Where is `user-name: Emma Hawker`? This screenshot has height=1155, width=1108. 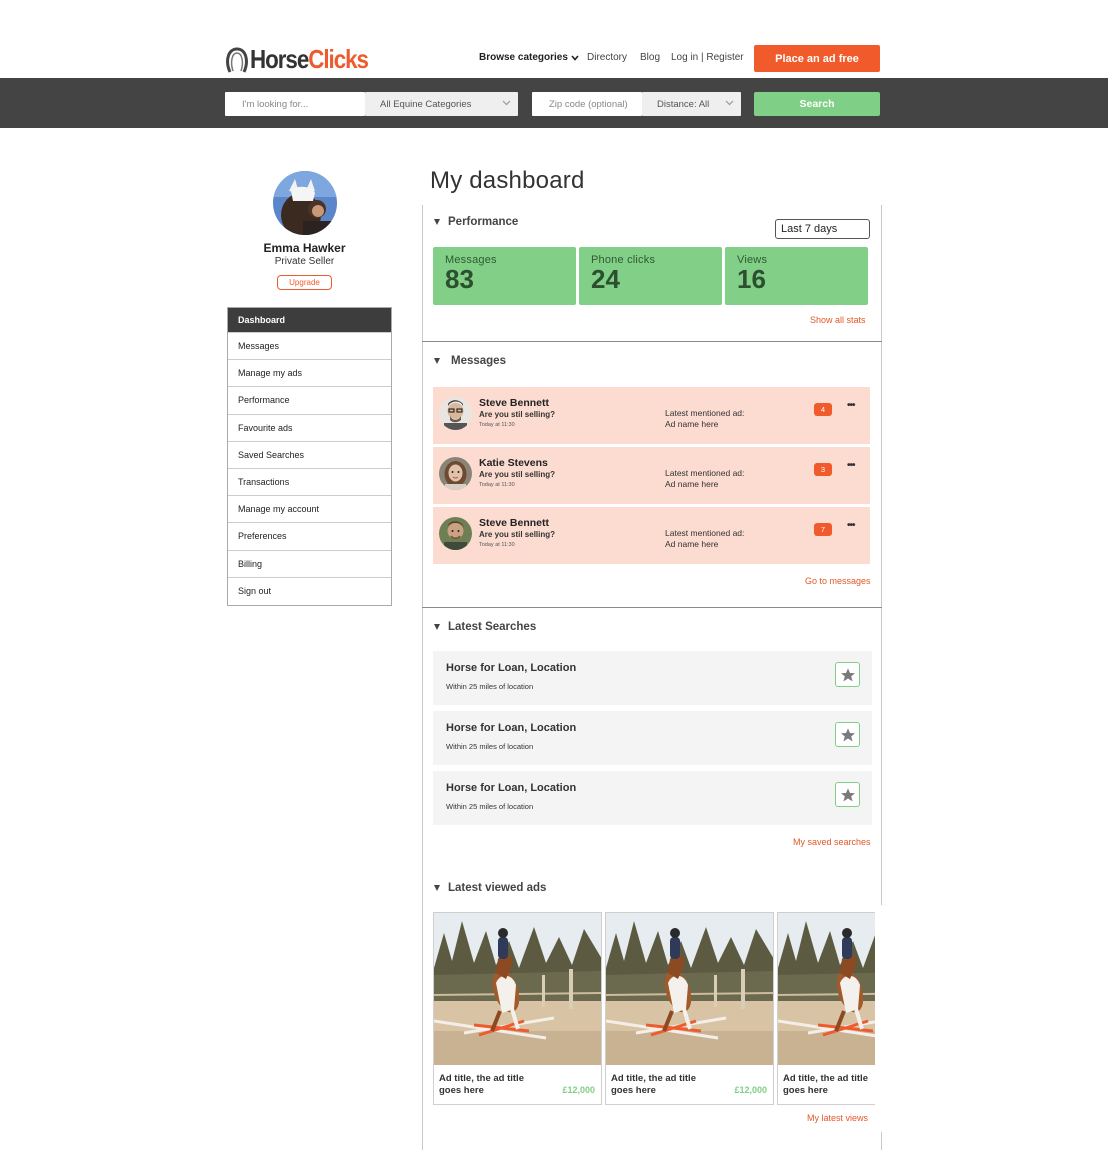
user-name: Emma Hawker is located at coordinates (304, 248).